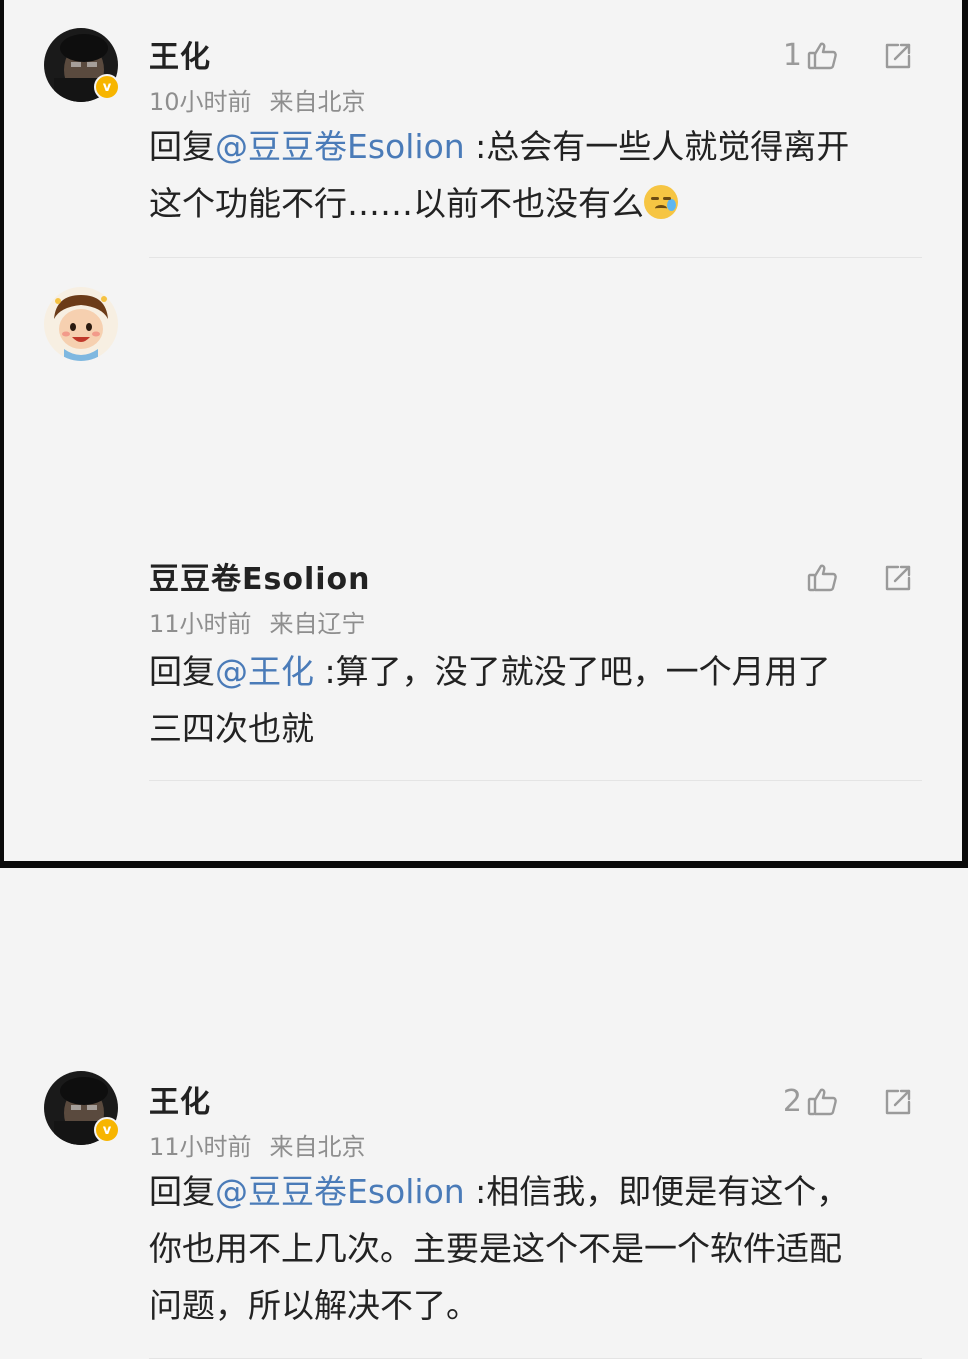  What do you see at coordinates (314, 1305) in the screenshot?
I see `comment-text: 问题，所以解决不了。` at bounding box center [314, 1305].